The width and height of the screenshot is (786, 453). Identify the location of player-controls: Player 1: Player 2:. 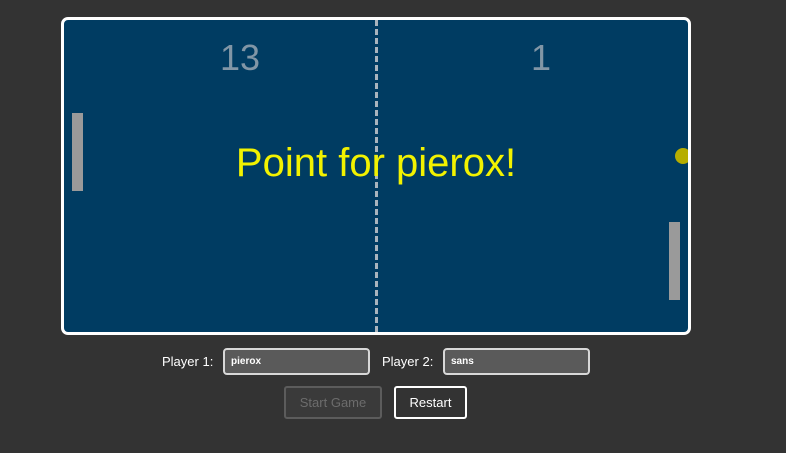
(393, 361).